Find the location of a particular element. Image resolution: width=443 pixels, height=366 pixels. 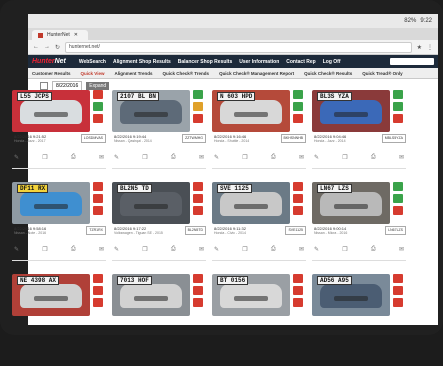

vehicle-photo: LN67 LZS is located at coordinates (351, 203).